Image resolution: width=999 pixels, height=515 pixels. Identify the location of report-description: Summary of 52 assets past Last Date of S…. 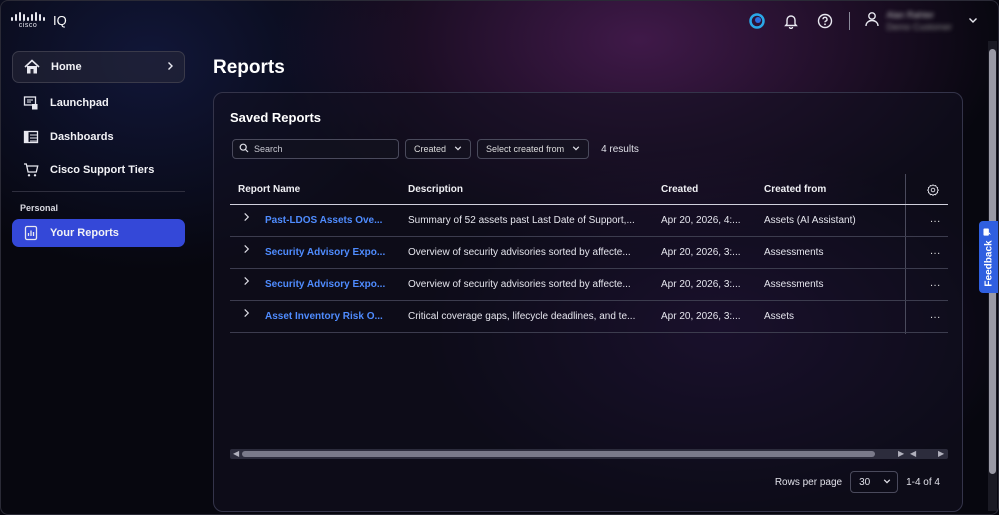
(521, 220).